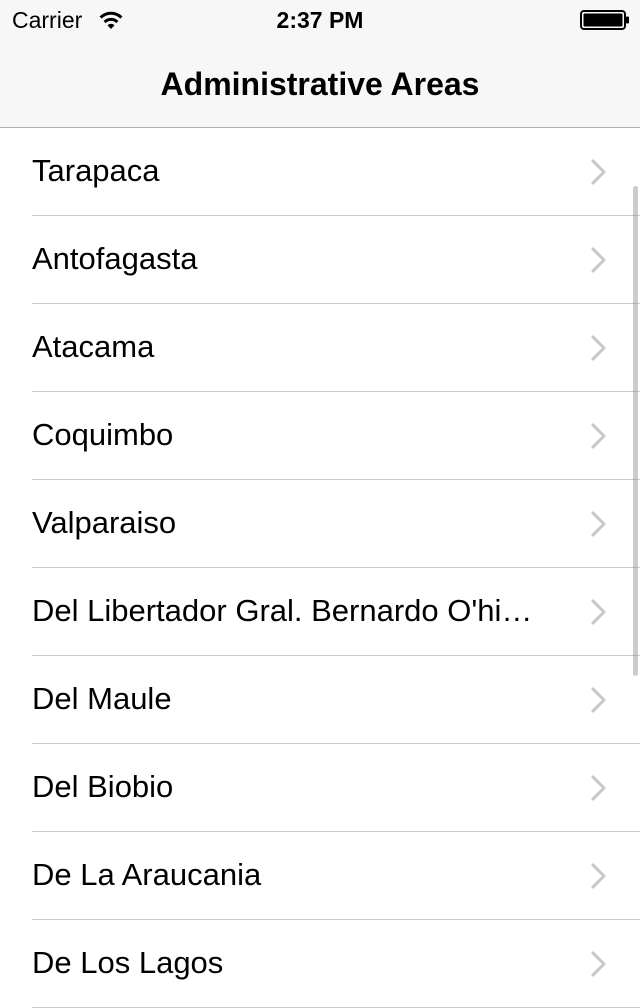 The image size is (640, 1008). I want to click on list-item-label: De Los Lagos, so click(128, 962).